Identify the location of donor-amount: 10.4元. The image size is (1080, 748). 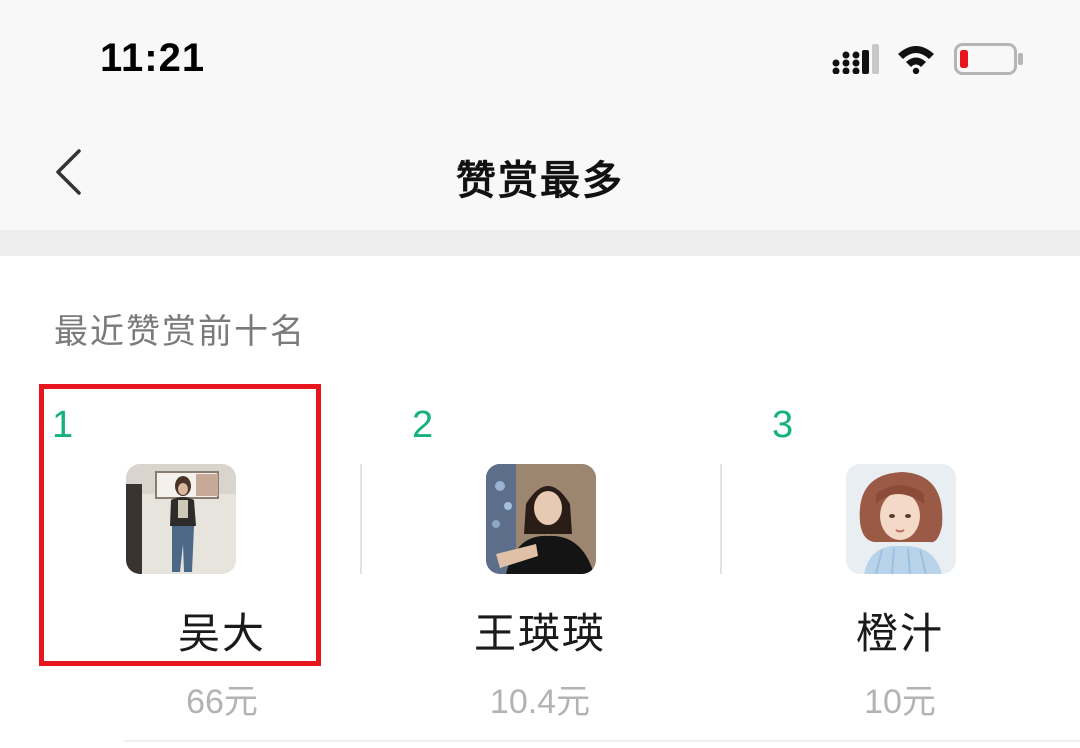
(540, 702).